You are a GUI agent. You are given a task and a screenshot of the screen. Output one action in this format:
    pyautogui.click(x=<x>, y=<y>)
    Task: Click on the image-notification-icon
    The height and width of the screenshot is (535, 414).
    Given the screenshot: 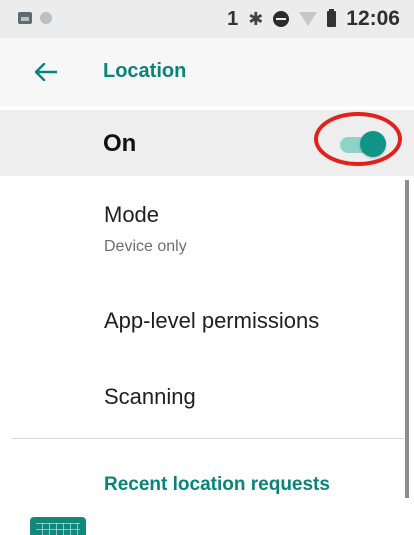 What is the action you would take?
    pyautogui.click(x=25, y=18)
    